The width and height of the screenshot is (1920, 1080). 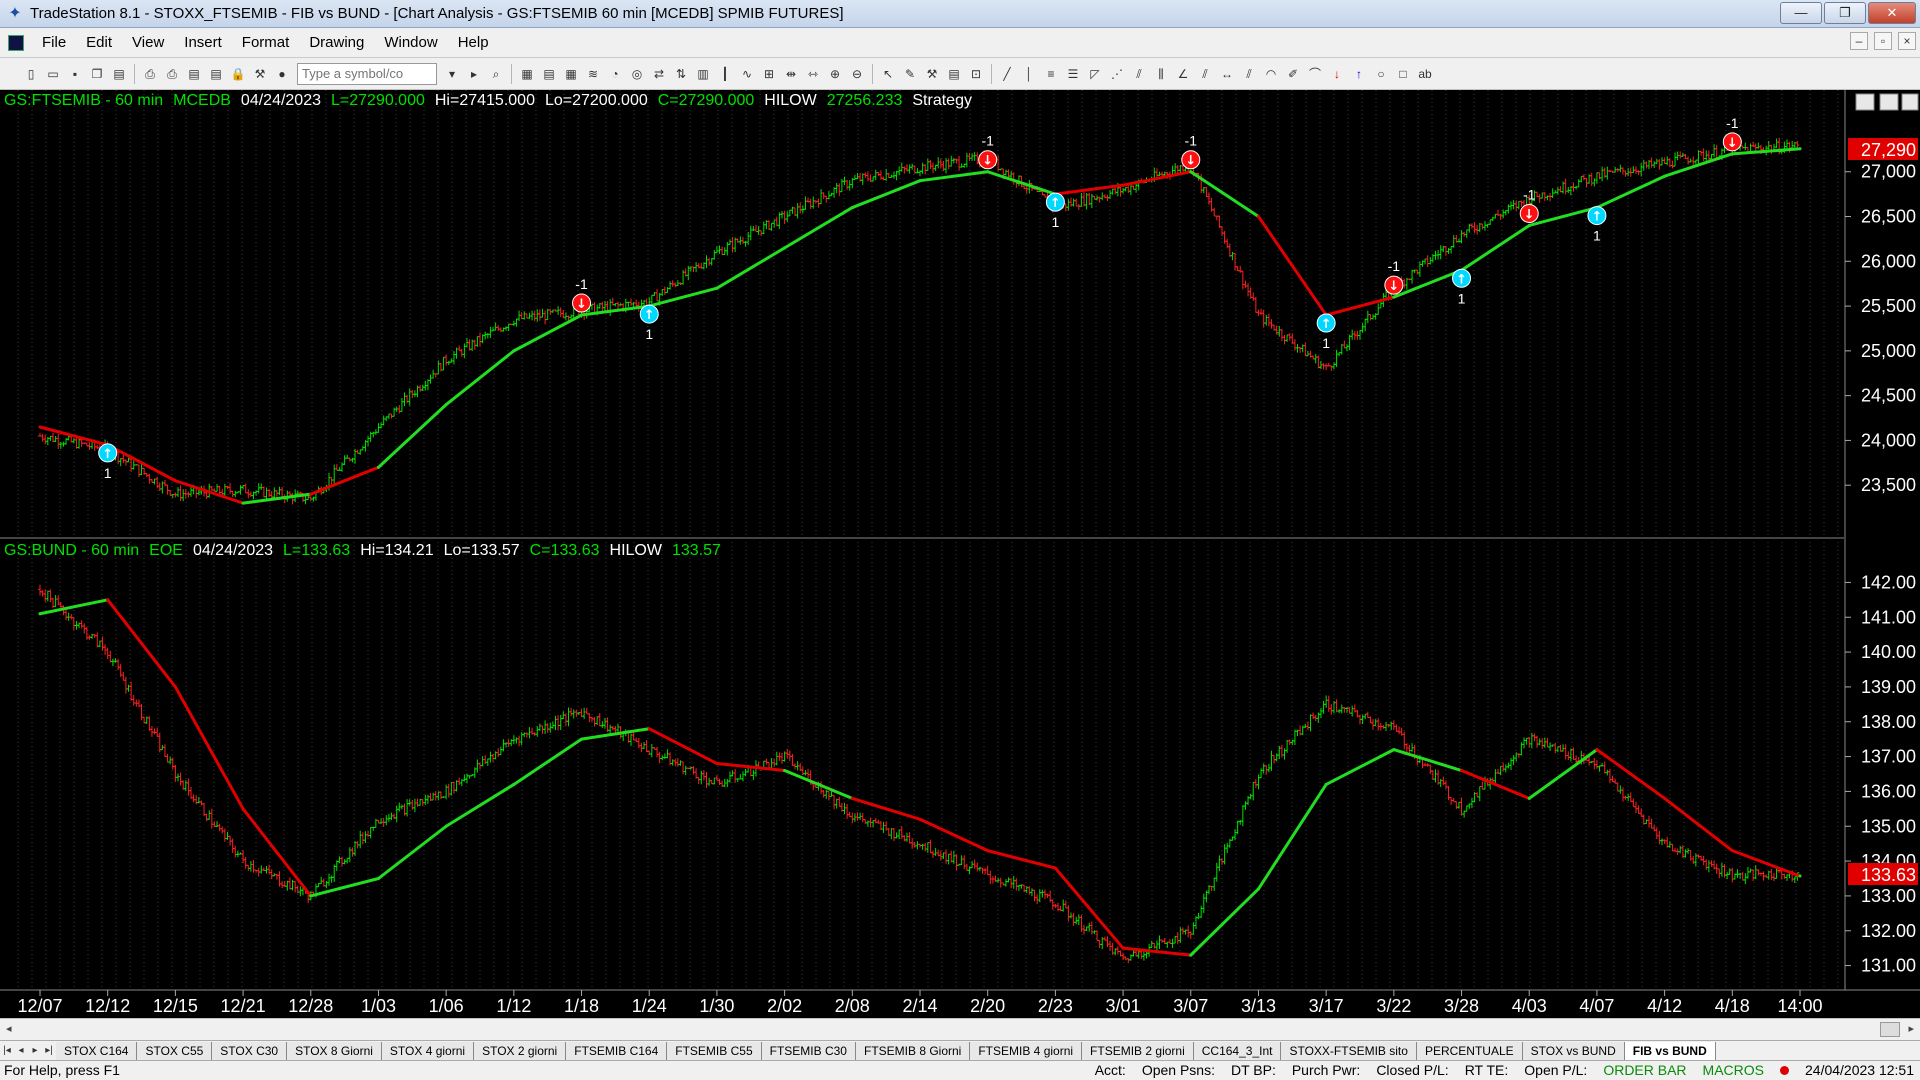 What do you see at coordinates (496, 74) in the screenshot?
I see `symbol-lookup-icon: ⌕` at bounding box center [496, 74].